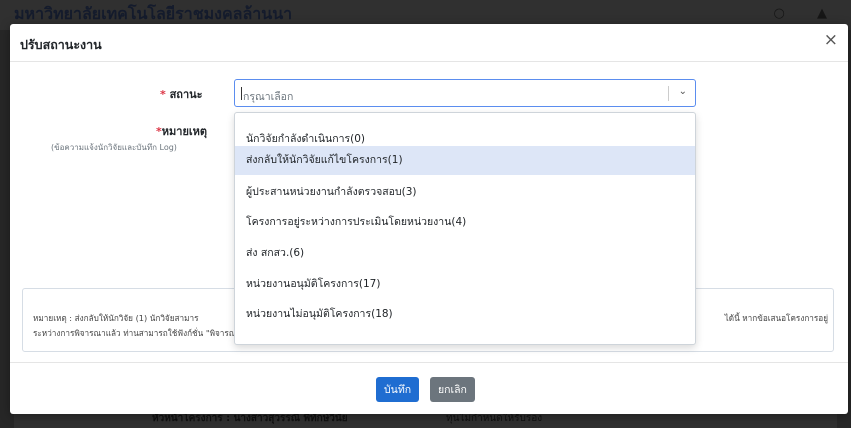 This screenshot has width=851, height=428. I want to click on text-cursor, so click(241, 93).